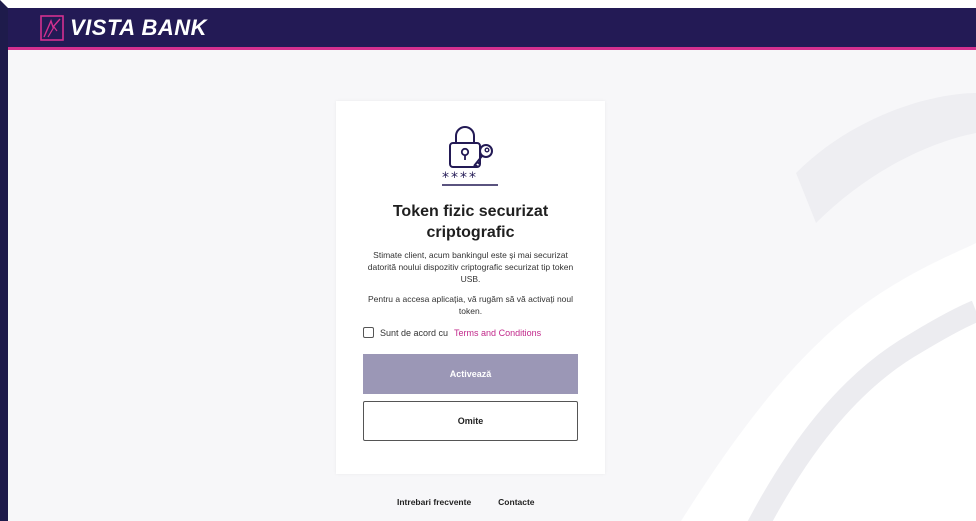  Describe the element at coordinates (469, 156) in the screenshot. I see `padlock-key-password-icon: ****` at that location.